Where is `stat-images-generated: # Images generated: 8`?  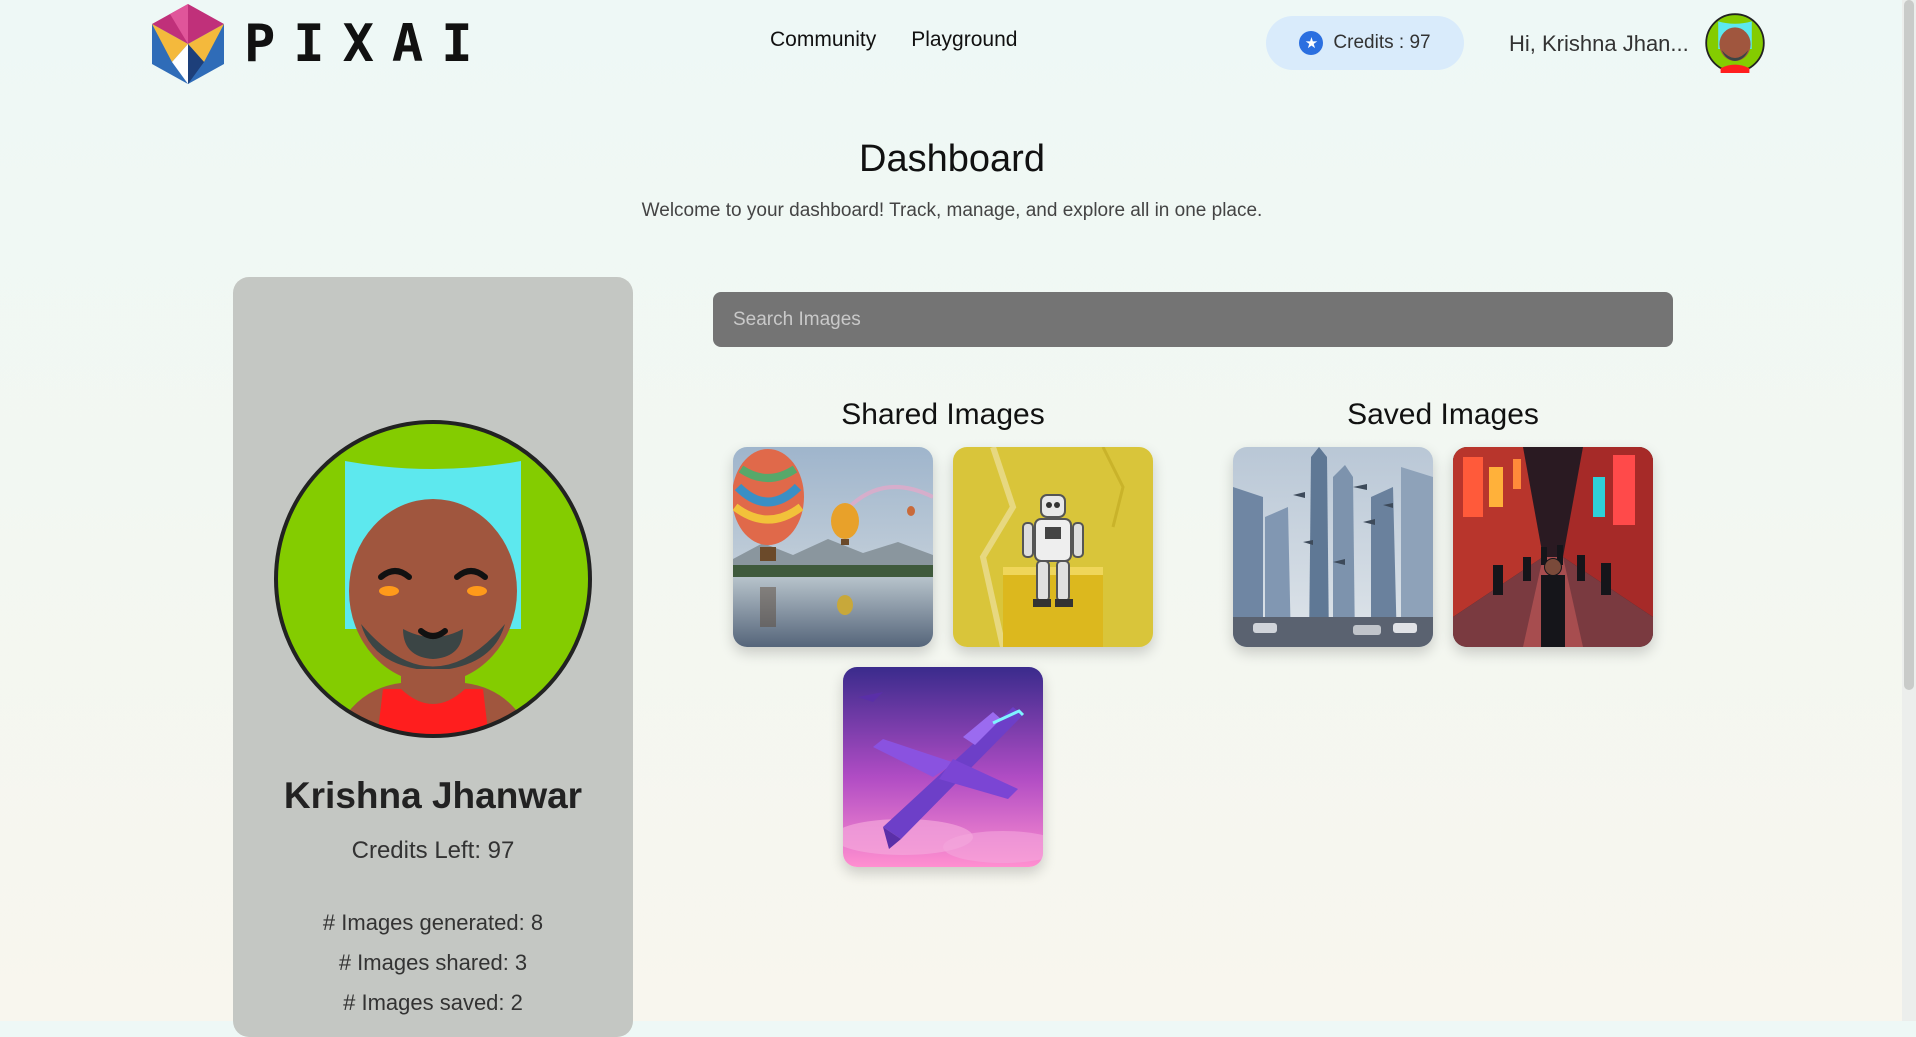 stat-images-generated: # Images generated: 8 is located at coordinates (433, 922).